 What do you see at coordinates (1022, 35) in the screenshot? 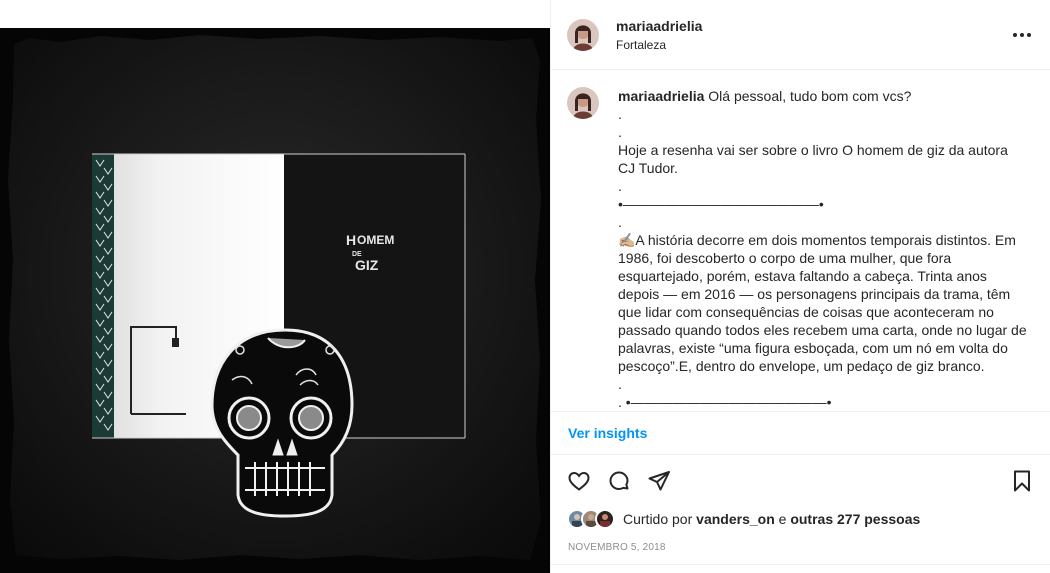
I see `more-options-icon` at bounding box center [1022, 35].